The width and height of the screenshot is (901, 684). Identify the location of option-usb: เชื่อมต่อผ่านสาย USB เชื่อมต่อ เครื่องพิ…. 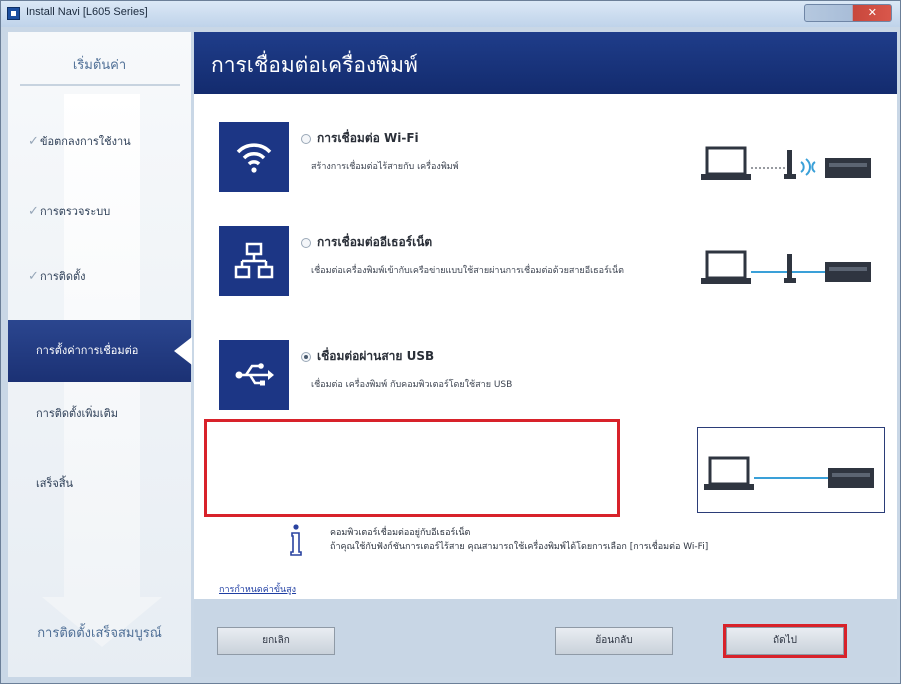
(554, 385).